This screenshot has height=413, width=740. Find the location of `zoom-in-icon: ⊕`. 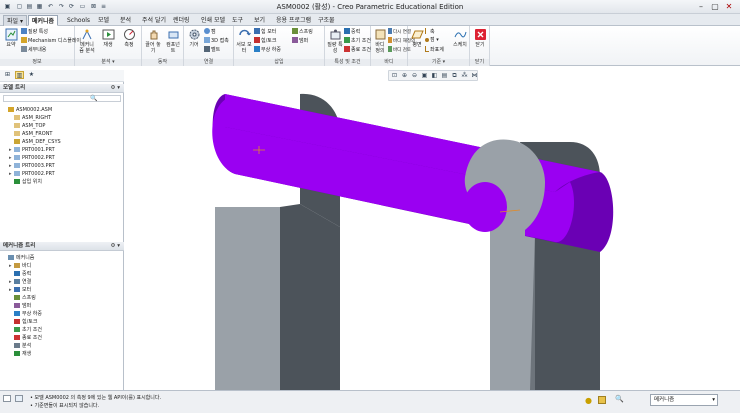

zoom-in-icon: ⊕ is located at coordinates (404, 76).